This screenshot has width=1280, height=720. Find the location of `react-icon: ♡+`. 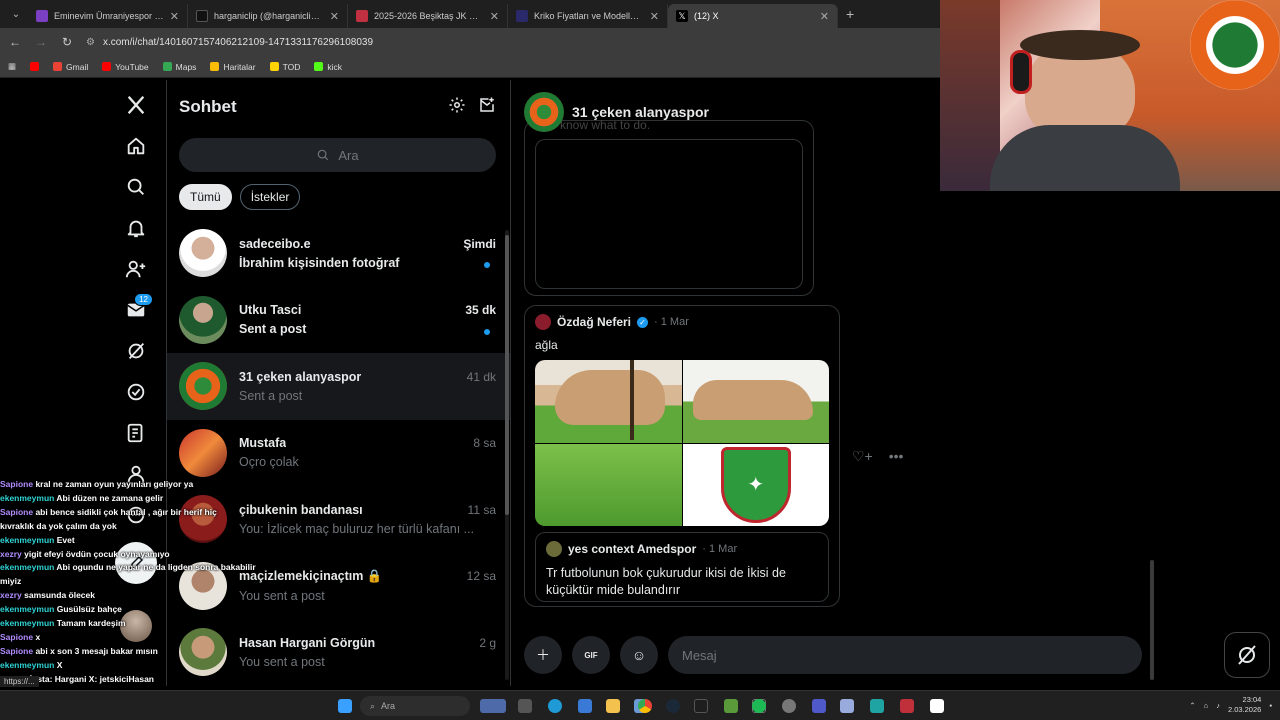

react-icon: ♡+ is located at coordinates (862, 456).